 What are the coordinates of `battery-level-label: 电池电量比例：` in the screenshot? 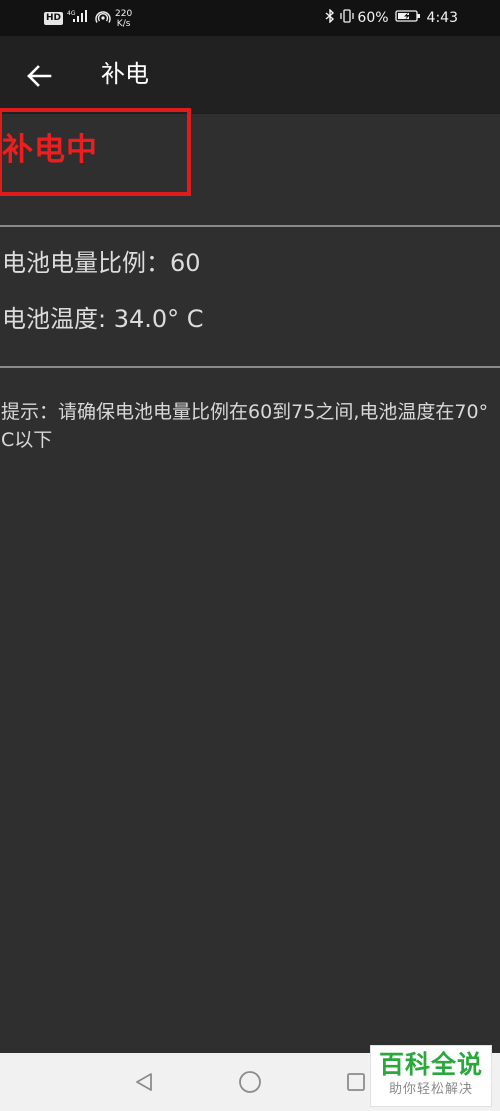 It's located at (86, 263).